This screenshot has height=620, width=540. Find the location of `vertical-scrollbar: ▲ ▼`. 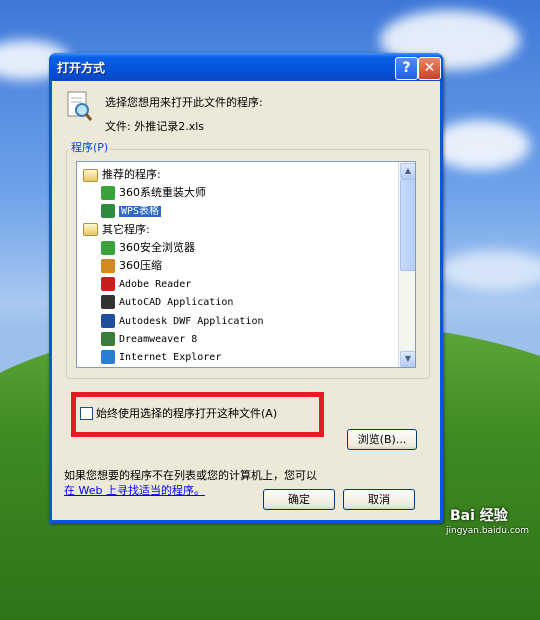

vertical-scrollbar: ▲ ▼ is located at coordinates (406, 264).